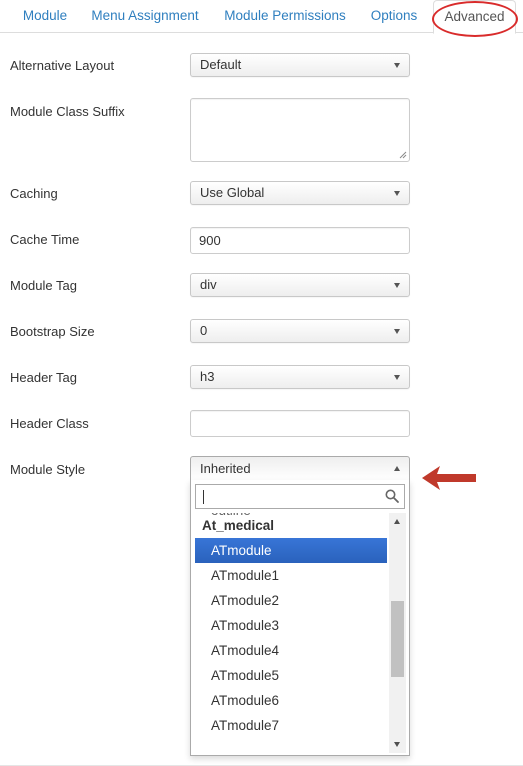 The image size is (523, 766). What do you see at coordinates (291, 575) in the screenshot?
I see `dropdown-option: ATmodule1` at bounding box center [291, 575].